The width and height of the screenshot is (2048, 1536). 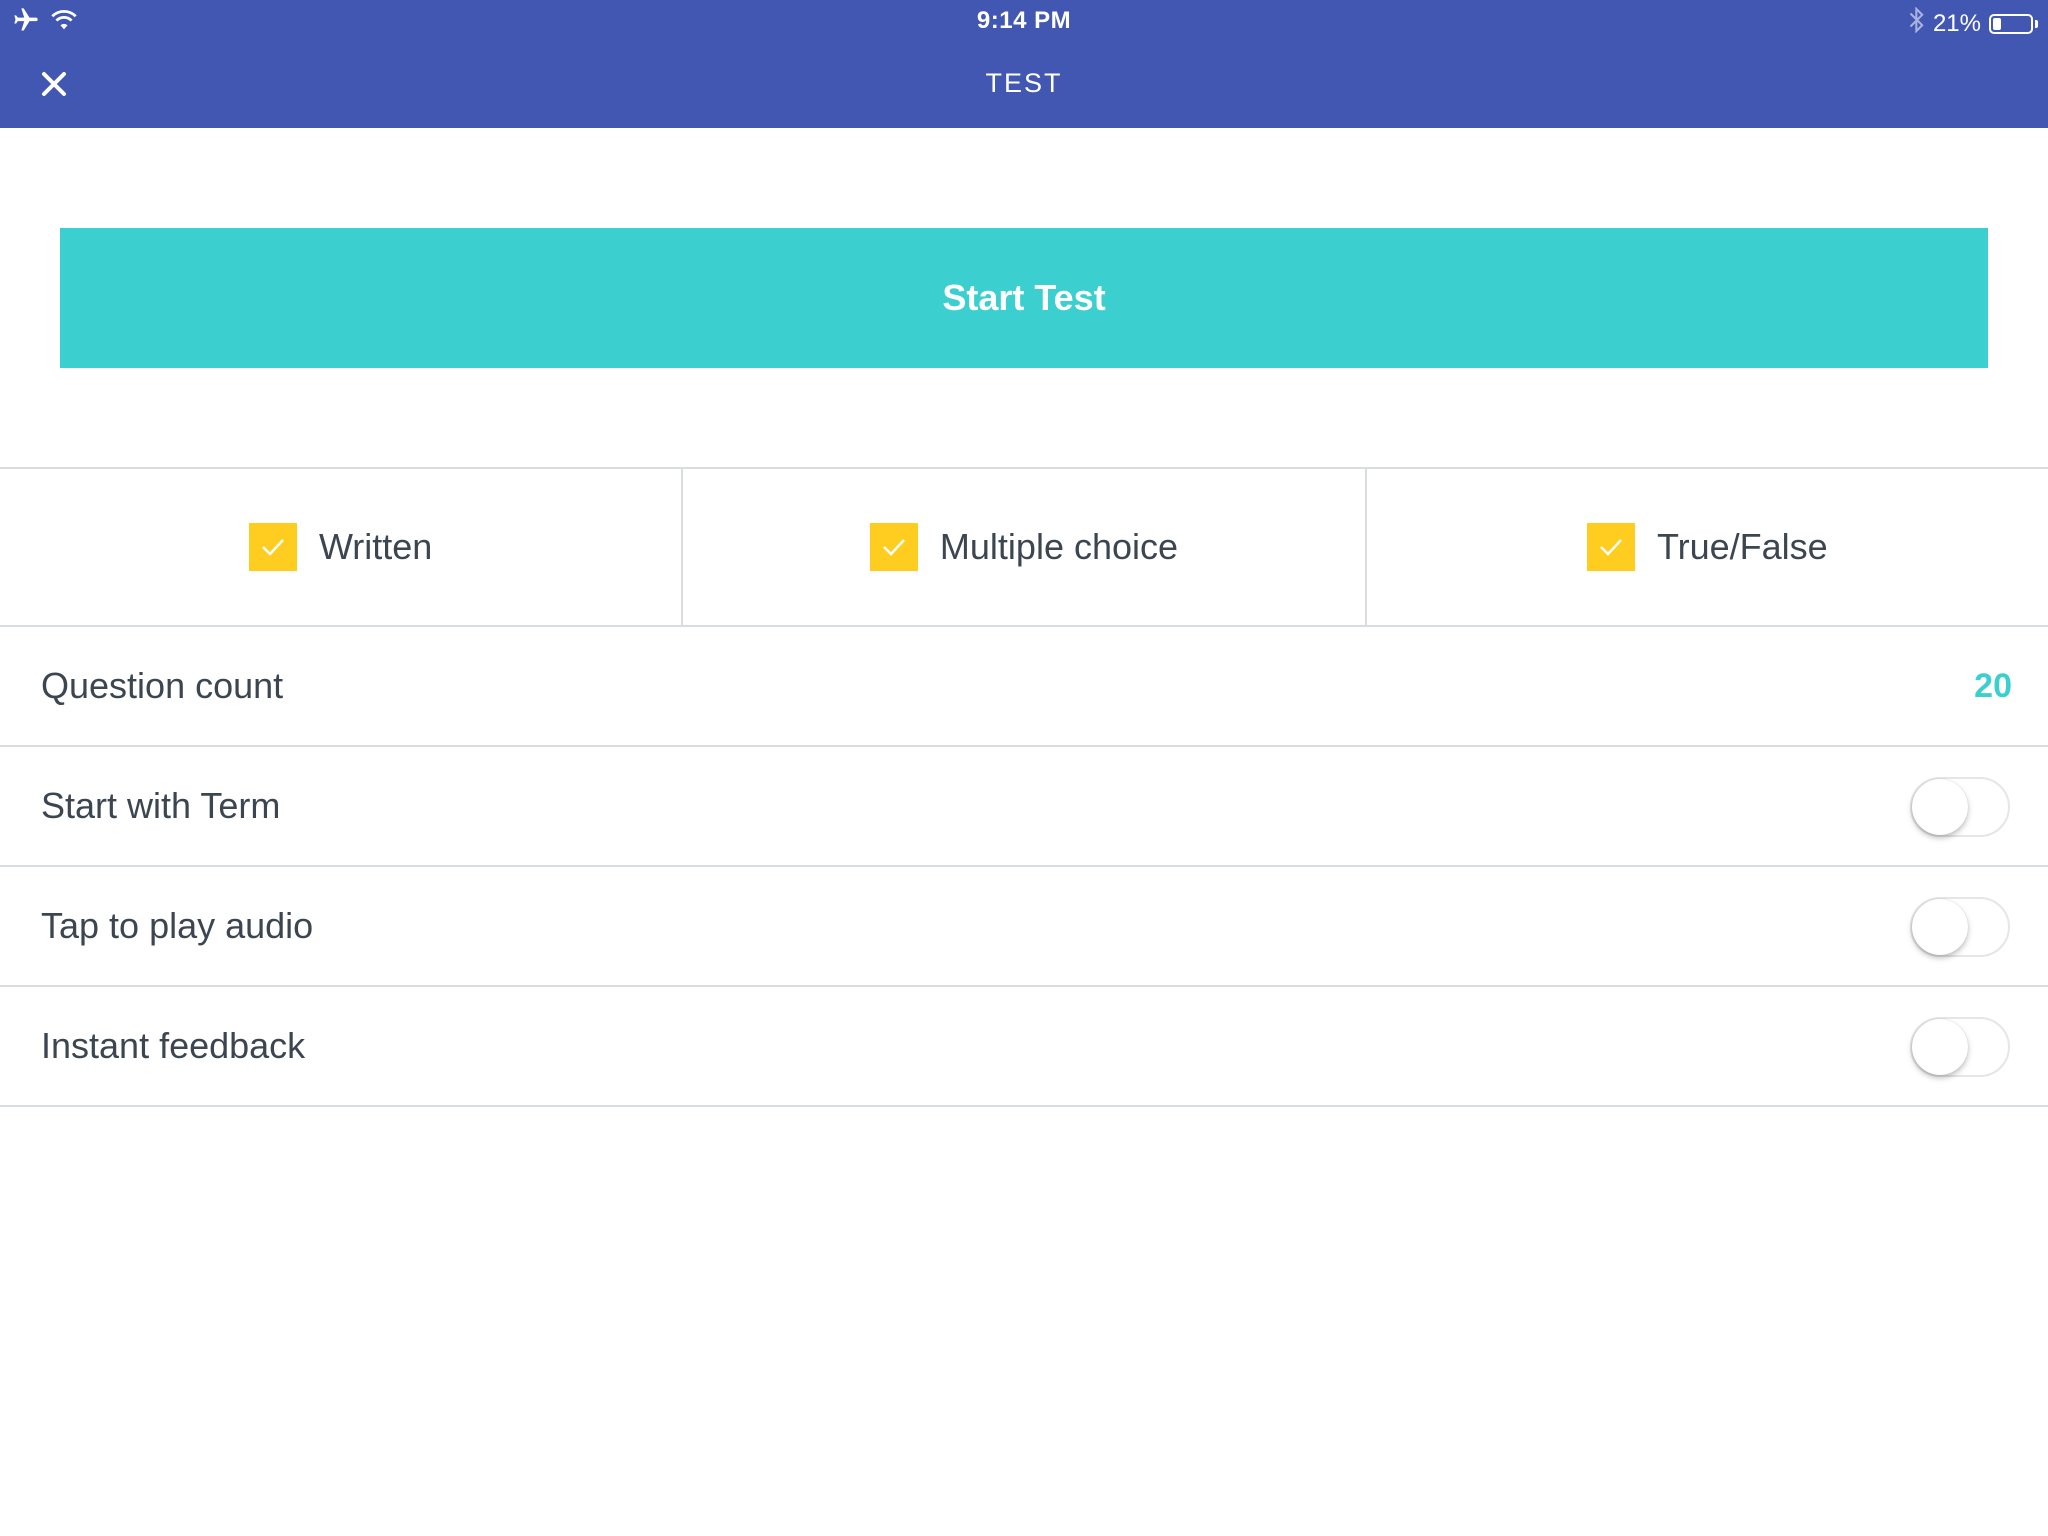 What do you see at coordinates (1024, 1047) in the screenshot?
I see `setting-instant-feedback: Instant feedback` at bounding box center [1024, 1047].